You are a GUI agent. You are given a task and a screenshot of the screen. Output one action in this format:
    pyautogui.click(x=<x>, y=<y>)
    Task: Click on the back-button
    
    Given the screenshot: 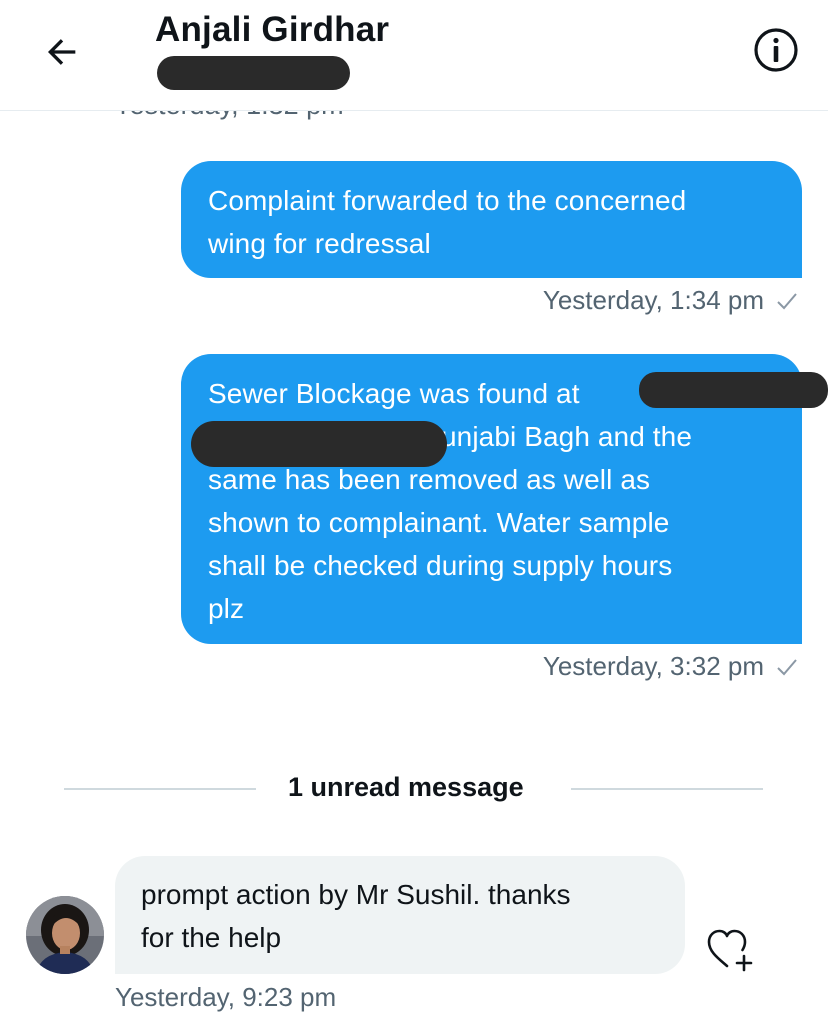 What is the action you would take?
    pyautogui.click(x=62, y=52)
    